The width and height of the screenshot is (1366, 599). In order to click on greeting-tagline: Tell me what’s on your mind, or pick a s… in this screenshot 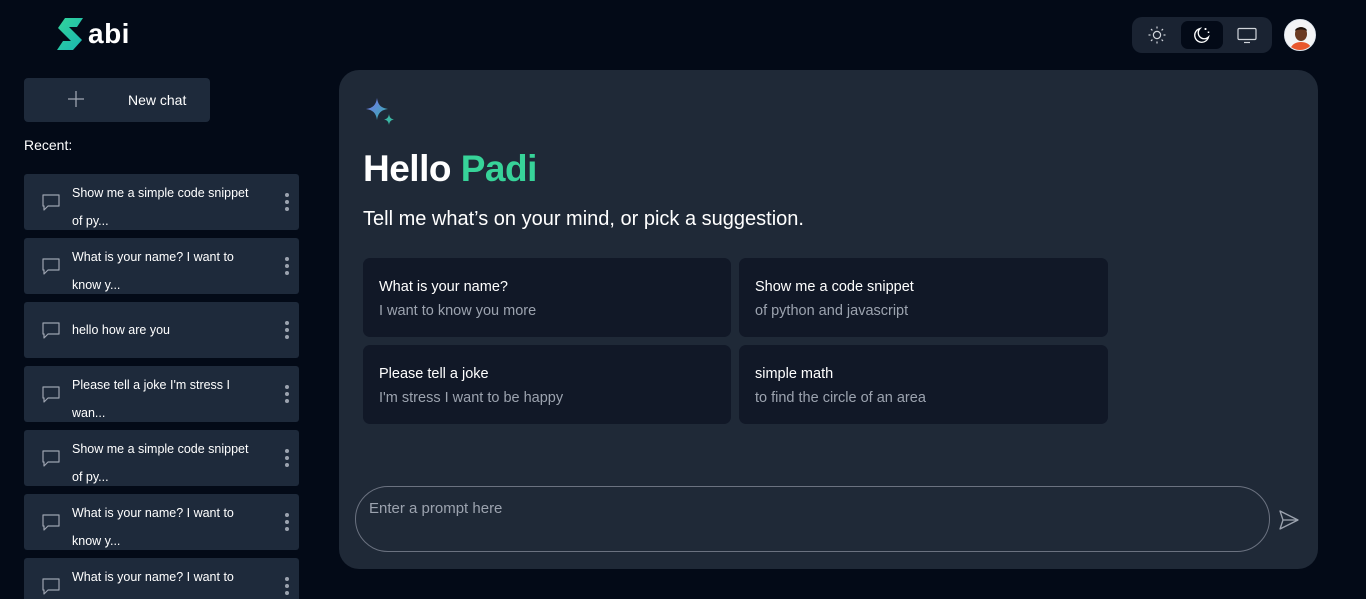, I will do `click(583, 219)`.